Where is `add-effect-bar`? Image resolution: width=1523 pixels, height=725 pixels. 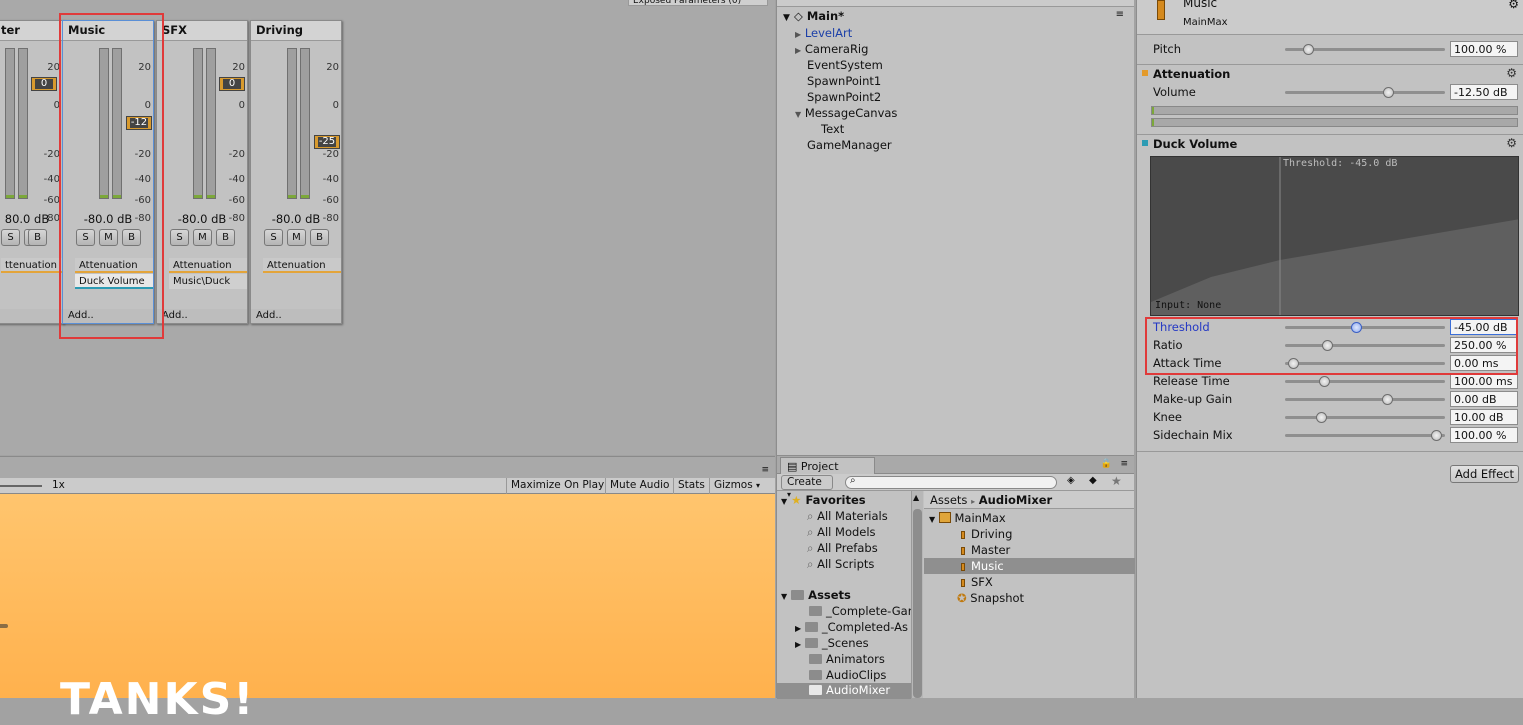 add-effect-bar is located at coordinates (31, 316).